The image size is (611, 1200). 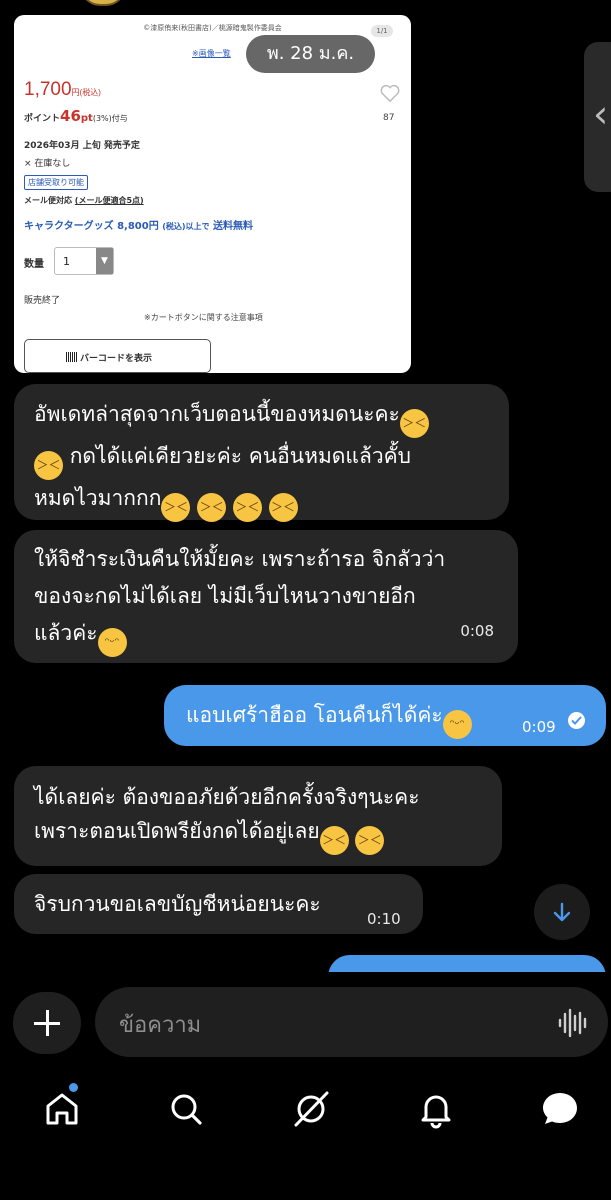 I want to click on barcode-icon, so click(x=72, y=357).